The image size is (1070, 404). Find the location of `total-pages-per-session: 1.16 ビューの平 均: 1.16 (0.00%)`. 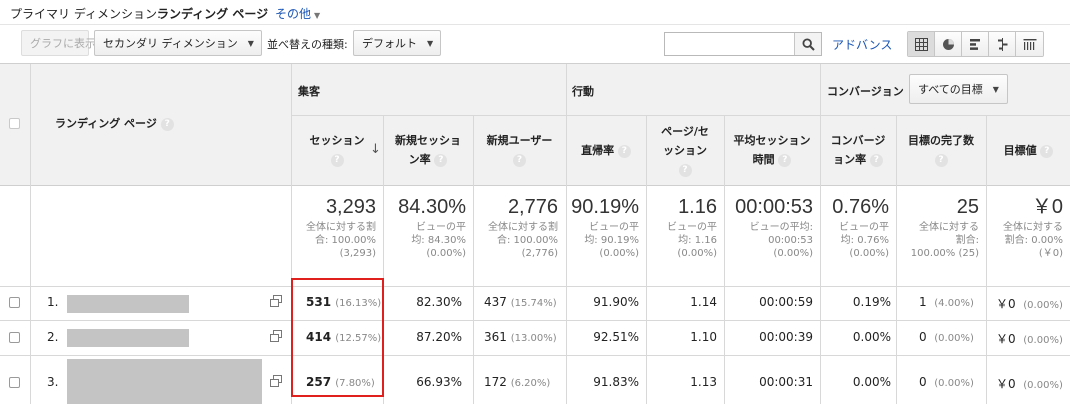

total-pages-per-session: 1.16 ビューの平 均: 1.16 (0.00%) is located at coordinates (692, 227).